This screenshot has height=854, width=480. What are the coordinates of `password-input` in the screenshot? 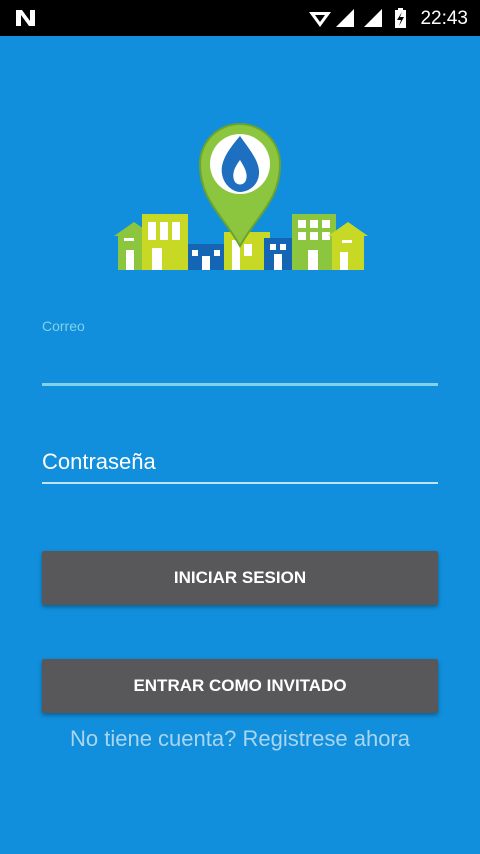 It's located at (240, 463).